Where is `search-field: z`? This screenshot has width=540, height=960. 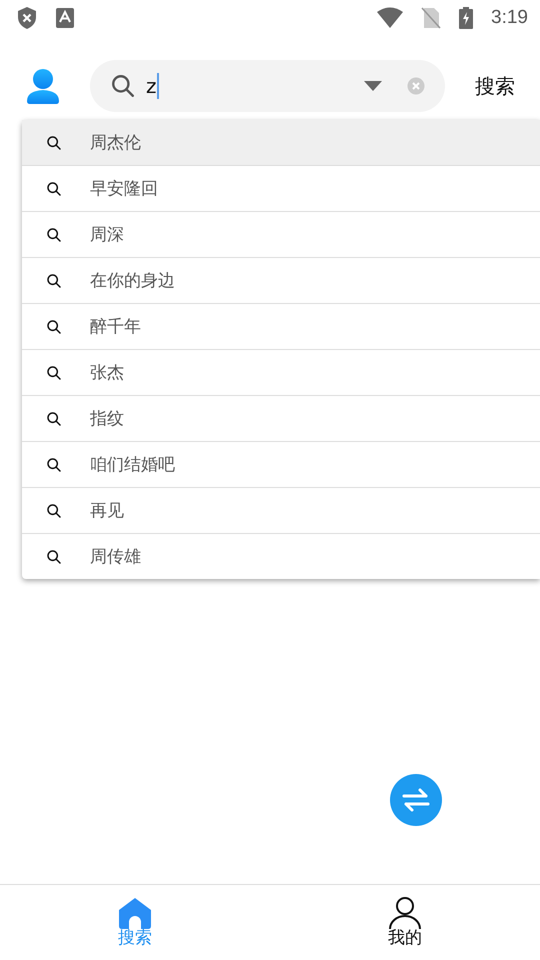 search-field: z is located at coordinates (267, 86).